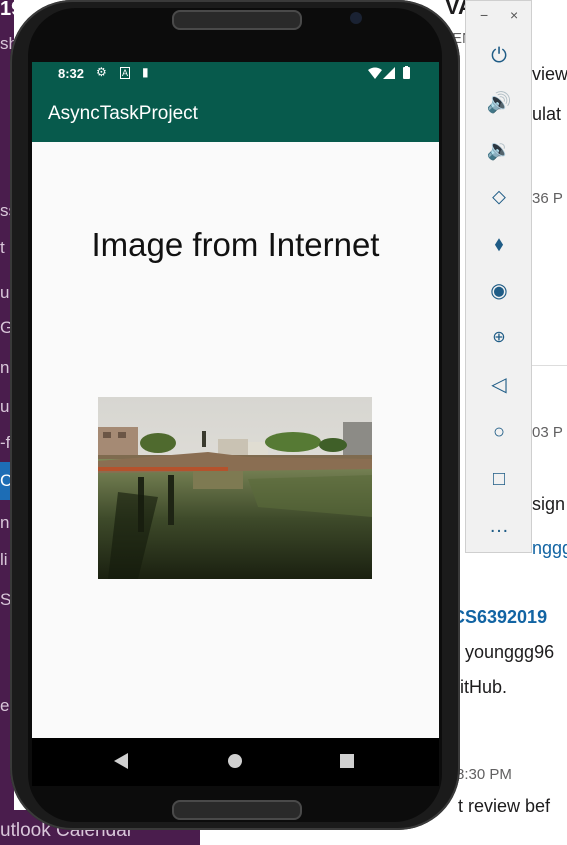 The width and height of the screenshot is (567, 845). Describe the element at coordinates (484, 774) in the screenshot. I see `chat-timestamp: 8:30 PM` at that location.